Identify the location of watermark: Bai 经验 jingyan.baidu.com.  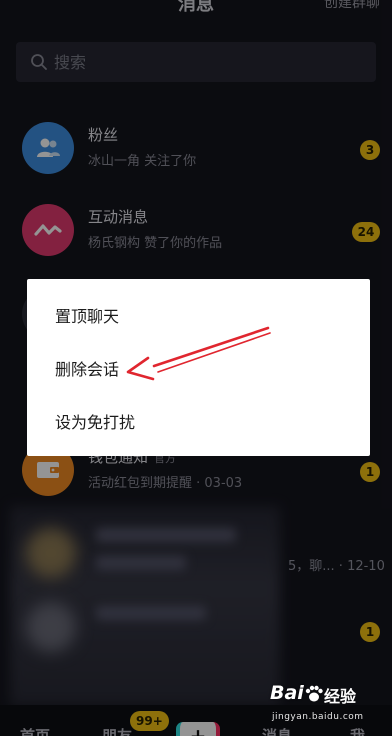
(318, 707).